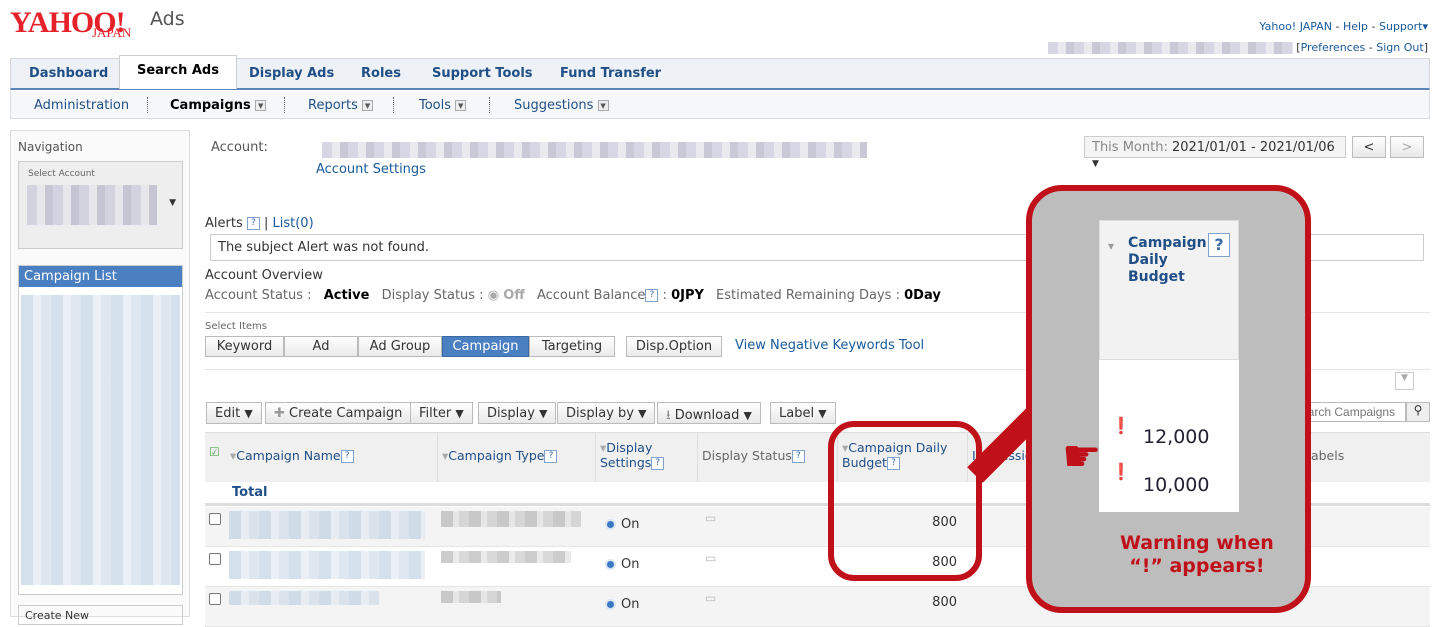 This screenshot has width=1440, height=627. What do you see at coordinates (218, 105) in the screenshot?
I see `subnav-campaigns: Campaigns ▼` at bounding box center [218, 105].